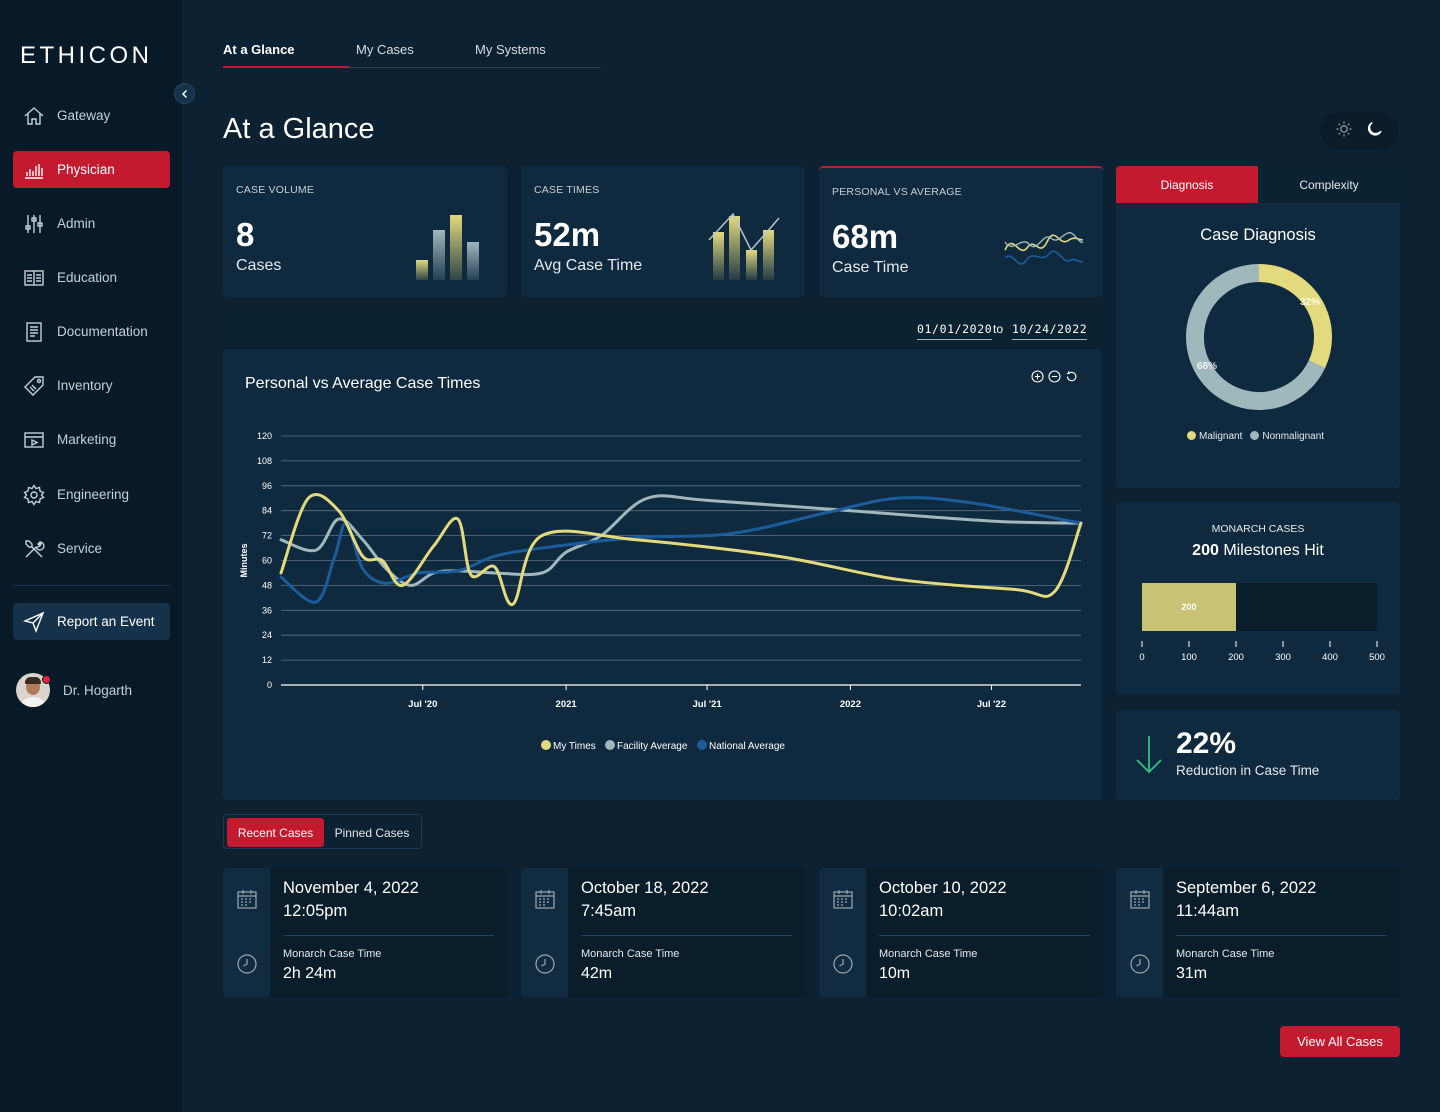 This screenshot has width=1440, height=1112. Describe the element at coordinates (34, 495) in the screenshot. I see `gear-icon` at that location.